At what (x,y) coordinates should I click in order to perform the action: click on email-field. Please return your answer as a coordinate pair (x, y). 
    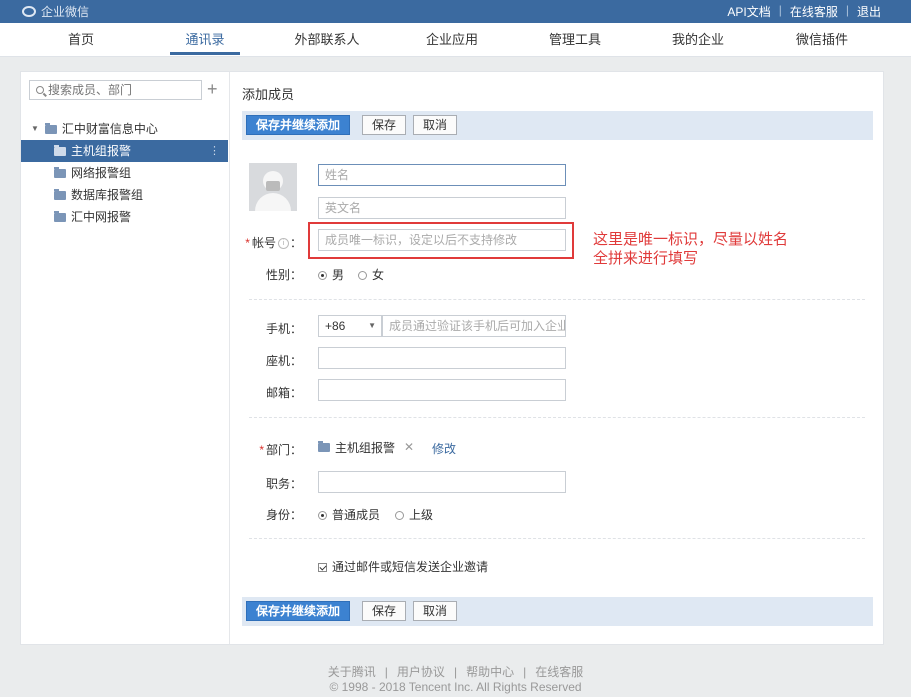
    Looking at the image, I should click on (442, 390).